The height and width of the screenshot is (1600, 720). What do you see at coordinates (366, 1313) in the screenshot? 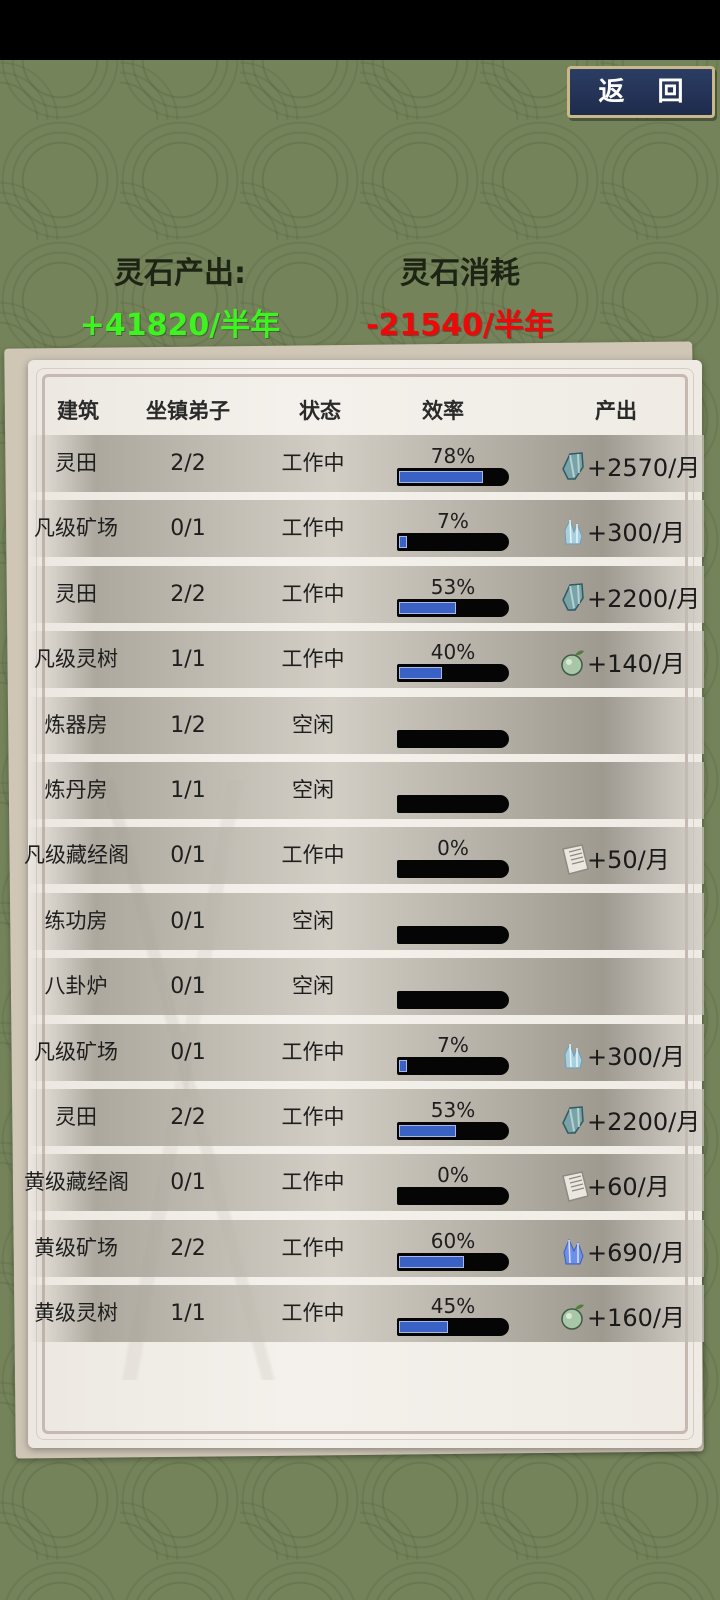
I see `building-row: 黄级灵树 1/1 工作中 45% +160/月` at bounding box center [366, 1313].